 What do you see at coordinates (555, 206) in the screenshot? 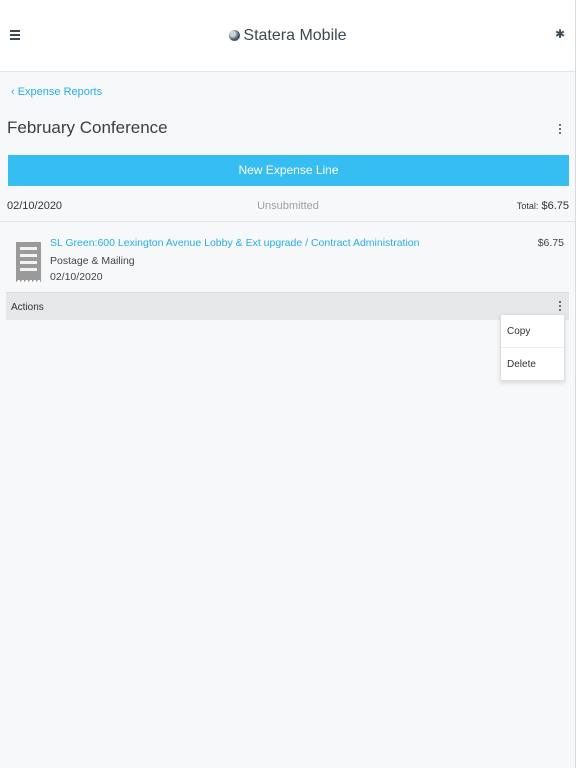
I see `report-total-value: $6.75` at bounding box center [555, 206].